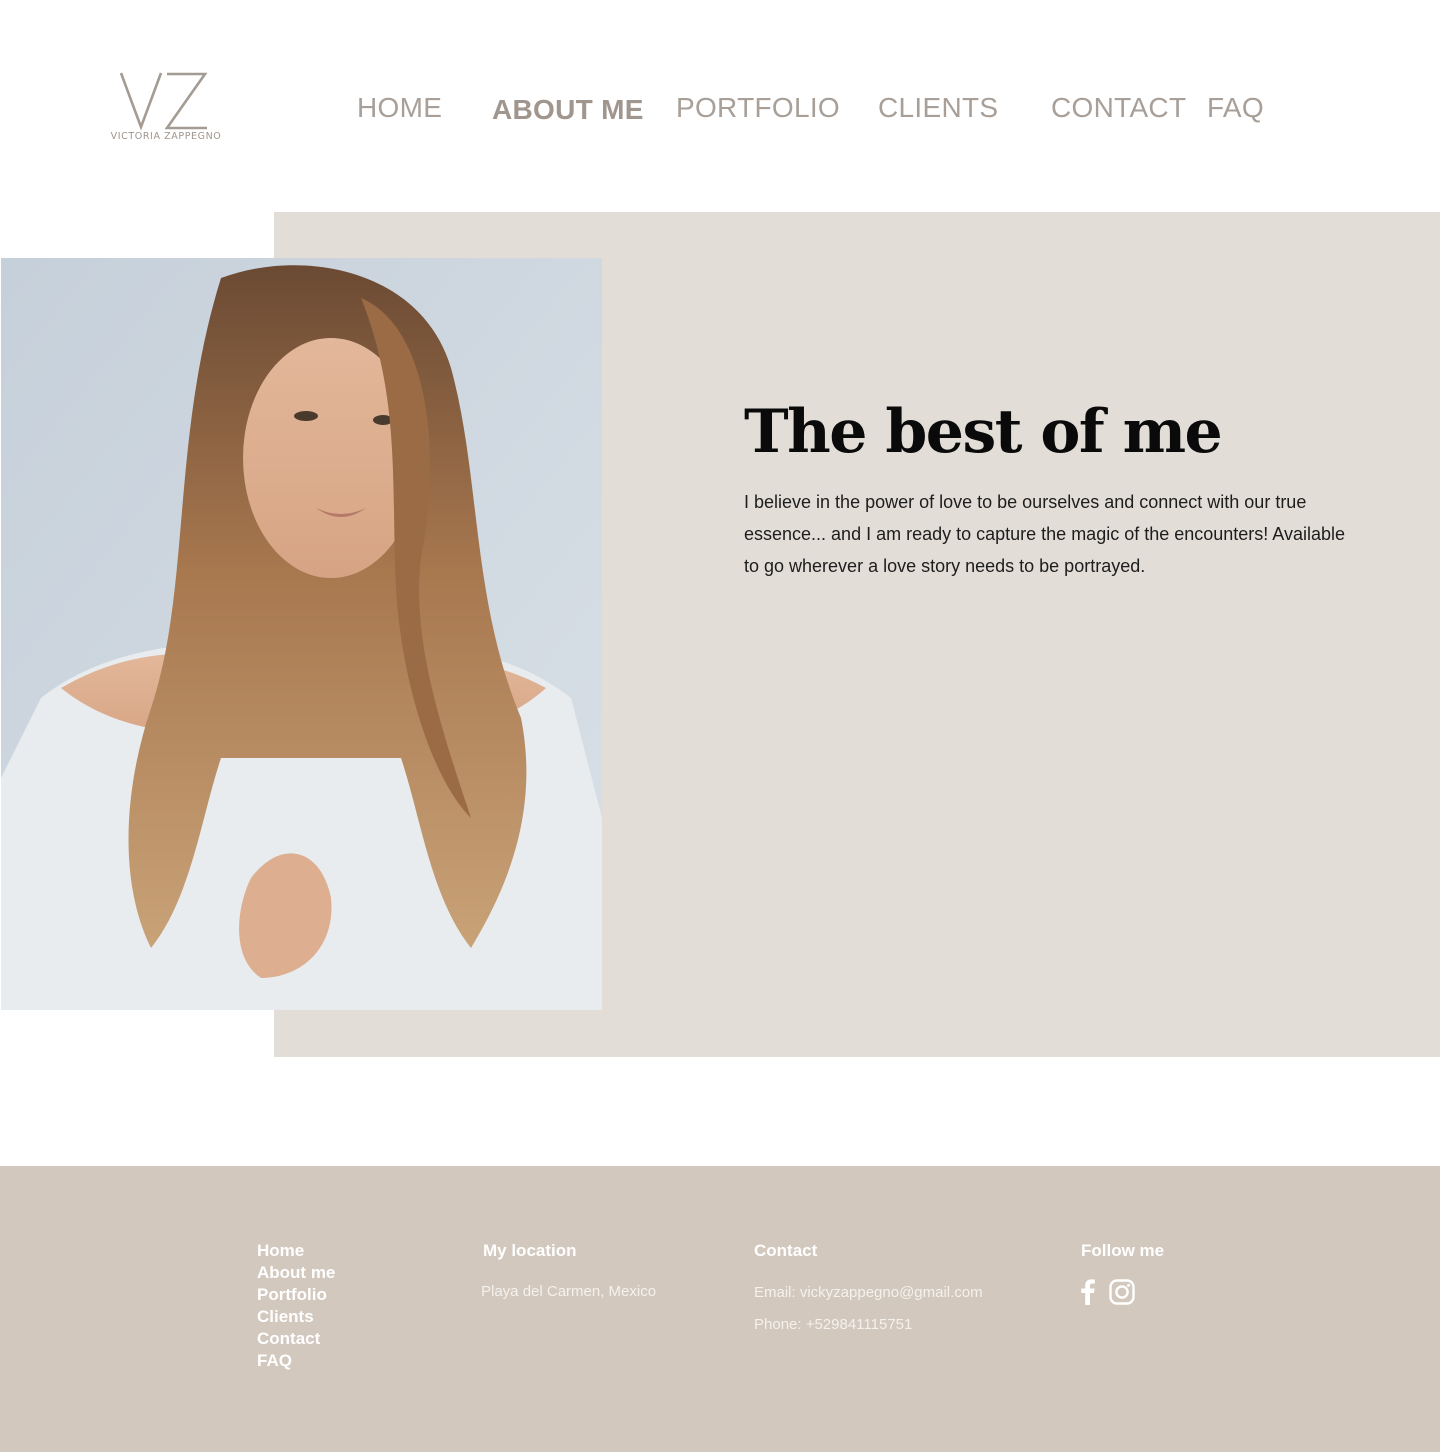 The height and width of the screenshot is (1452, 1440). What do you see at coordinates (786, 1250) in the screenshot?
I see `contact-heading: Contact` at bounding box center [786, 1250].